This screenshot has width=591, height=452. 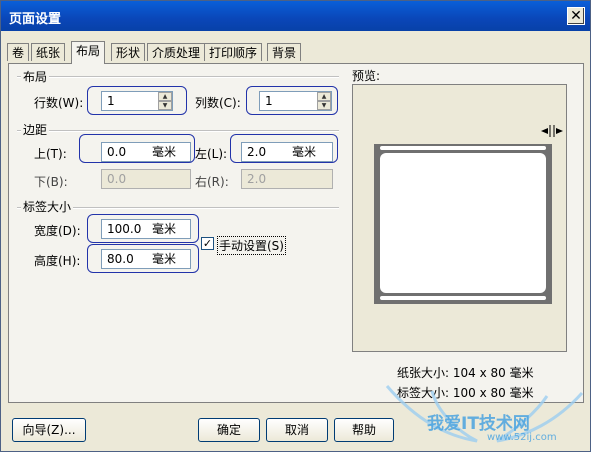 I want to click on watermark-url: www.52ij.com, so click(x=522, y=437).